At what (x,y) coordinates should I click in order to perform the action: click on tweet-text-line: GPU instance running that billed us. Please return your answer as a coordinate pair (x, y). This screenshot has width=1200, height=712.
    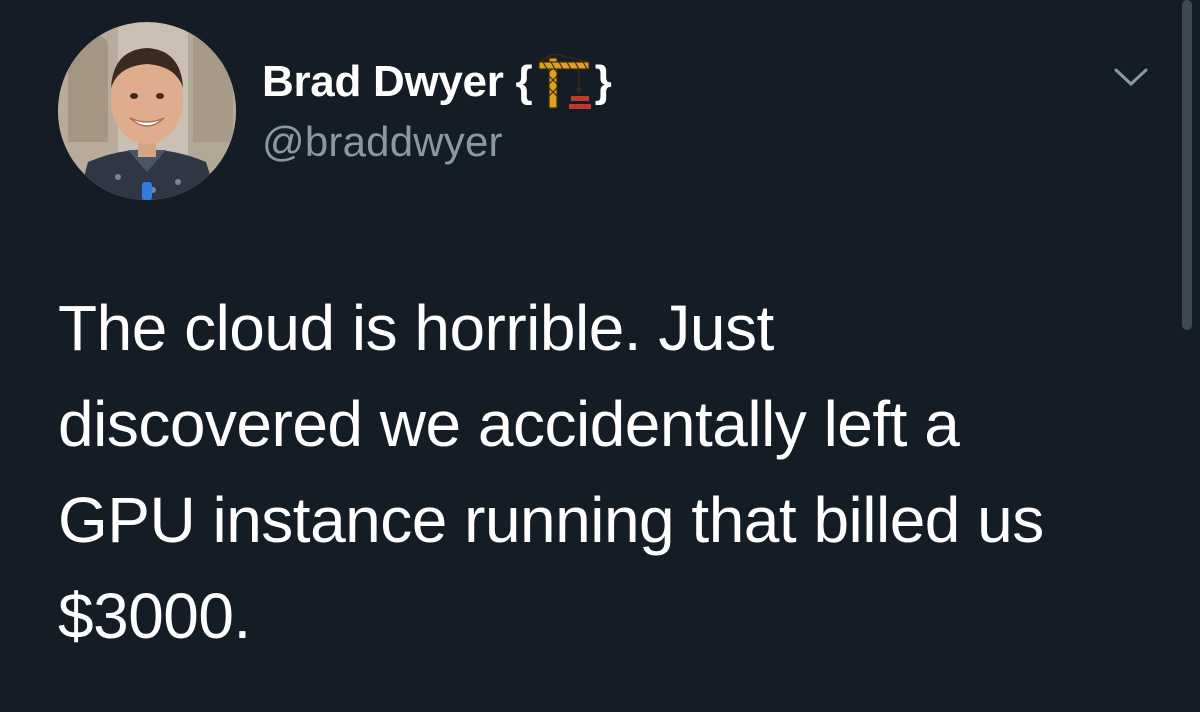
    Looking at the image, I should click on (551, 520).